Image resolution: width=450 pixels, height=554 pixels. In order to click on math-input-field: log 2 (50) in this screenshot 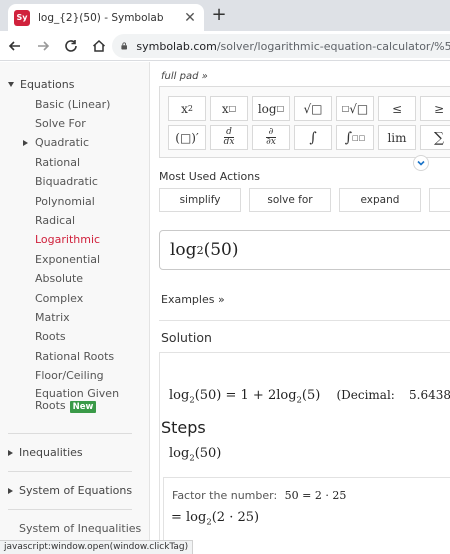, I will do `click(304, 250)`.